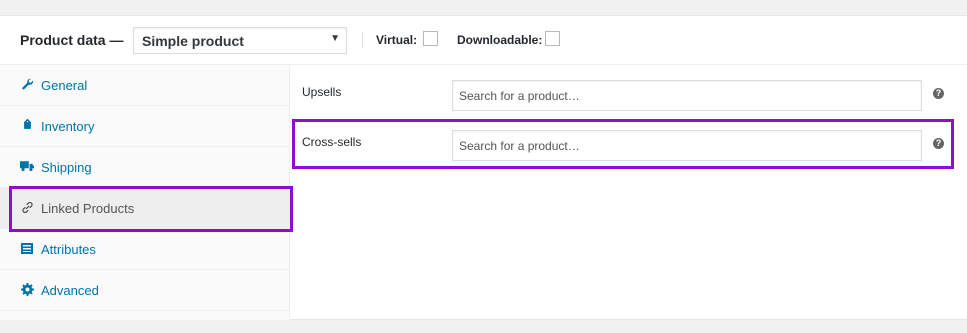  I want to click on downloadable-checkbox, so click(552, 38).